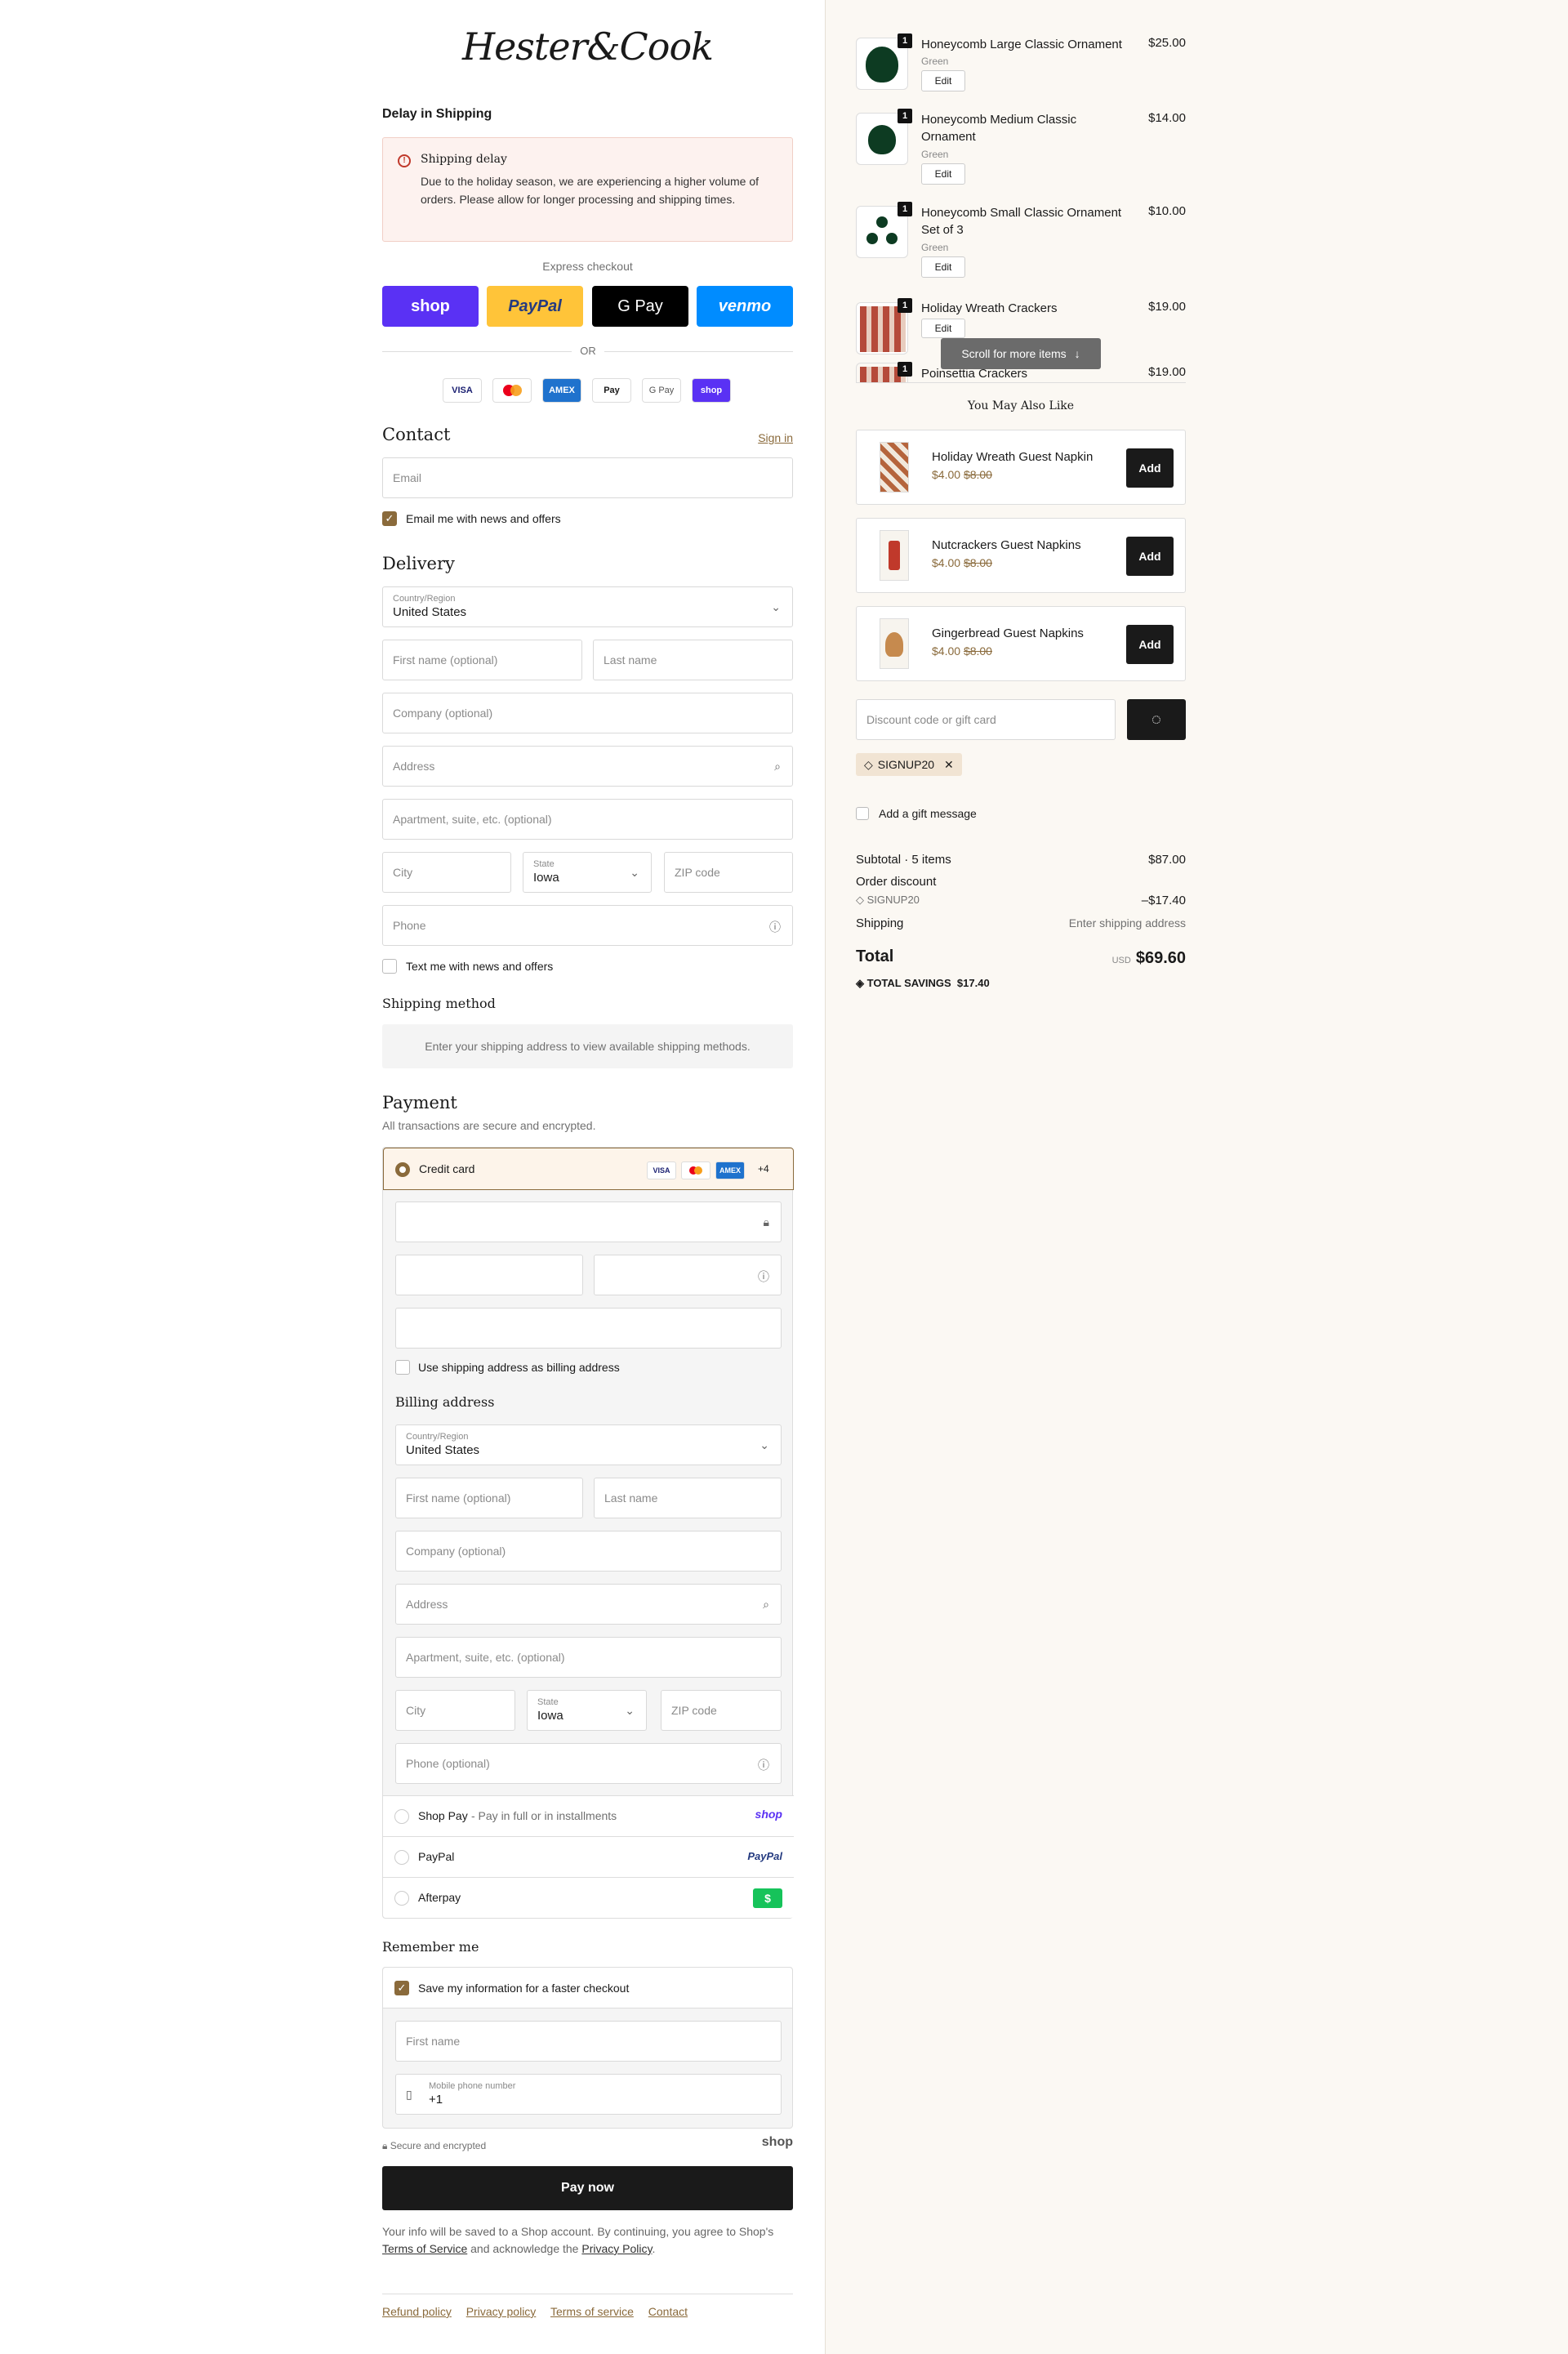  Describe the element at coordinates (587, 606) in the screenshot. I see `country-select: Country/Region United States ⌄` at that location.